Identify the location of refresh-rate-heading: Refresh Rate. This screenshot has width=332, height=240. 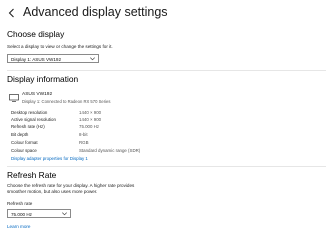
(32, 175).